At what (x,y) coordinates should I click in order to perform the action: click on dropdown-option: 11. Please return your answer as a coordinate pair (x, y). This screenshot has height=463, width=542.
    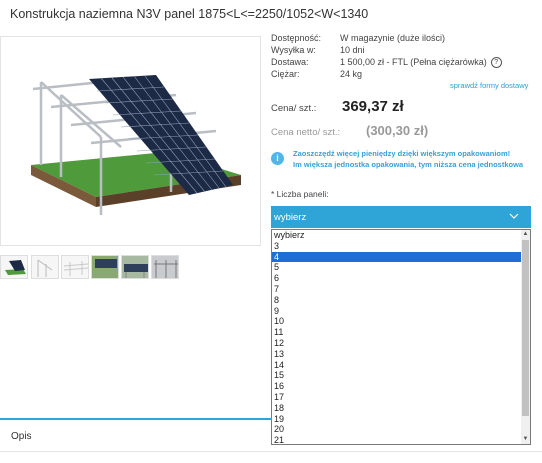
    Looking at the image, I should click on (396, 332).